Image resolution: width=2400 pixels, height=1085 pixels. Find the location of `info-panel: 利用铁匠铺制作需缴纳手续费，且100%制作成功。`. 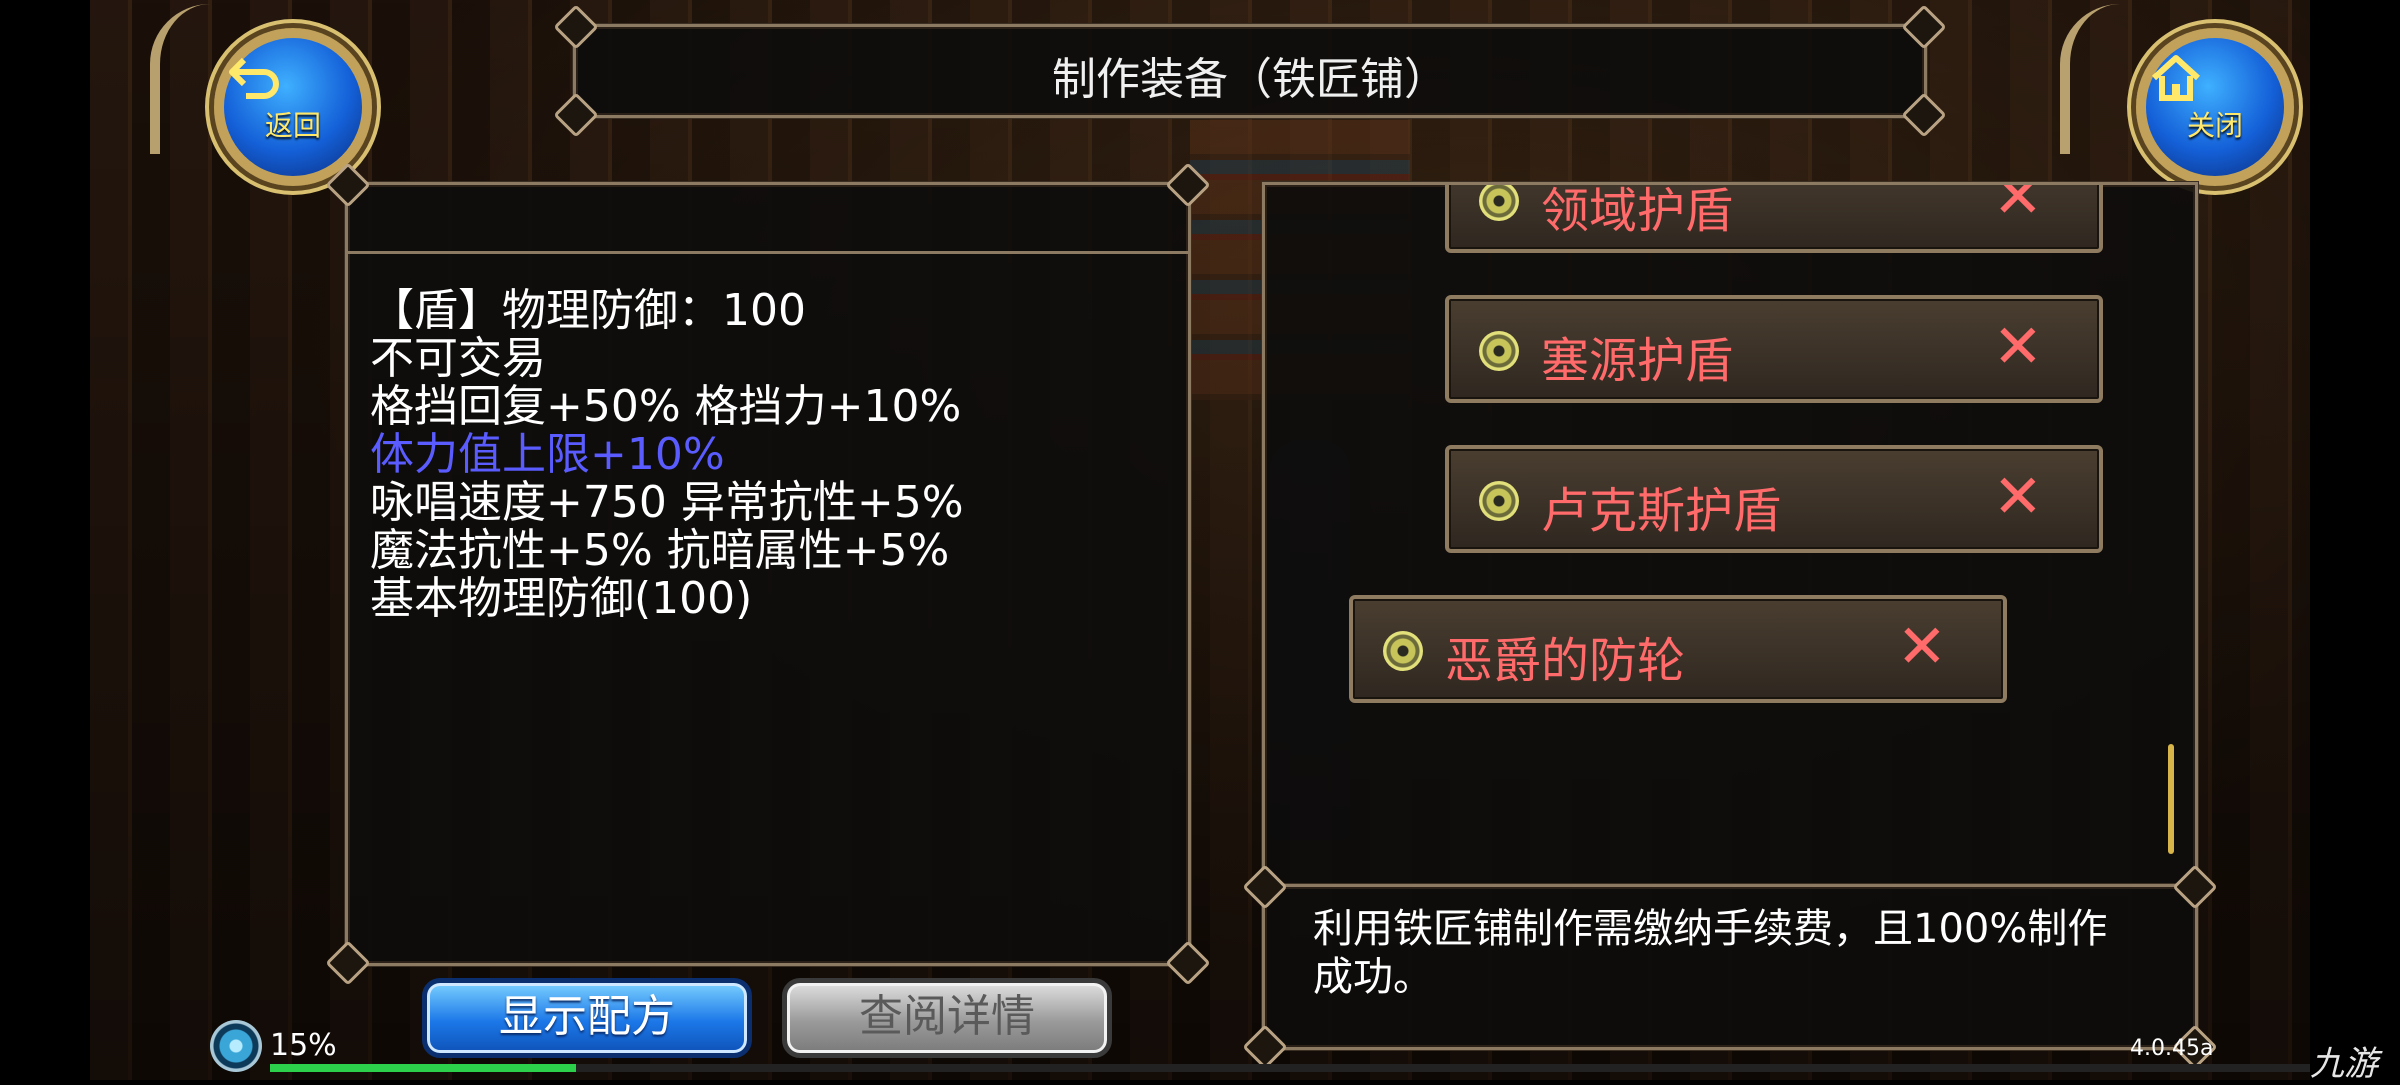

info-panel: 利用铁匠铺制作需缴纳手续费，且100%制作成功。 is located at coordinates (1730, 967).